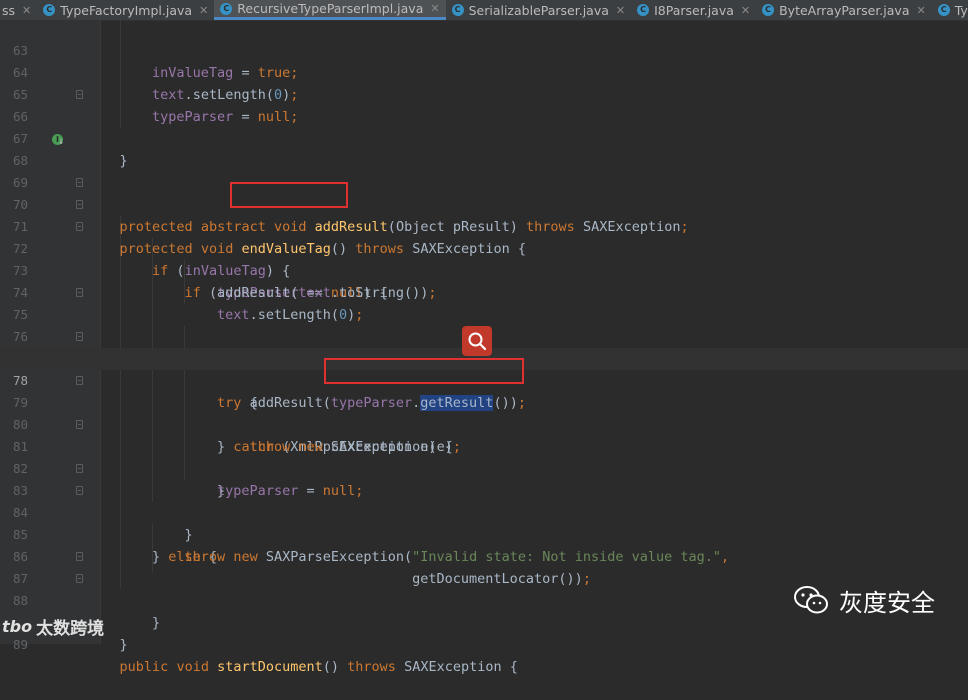 The width and height of the screenshot is (968, 700). I want to click on tab-typep: C TypeP, so click(950, 10).